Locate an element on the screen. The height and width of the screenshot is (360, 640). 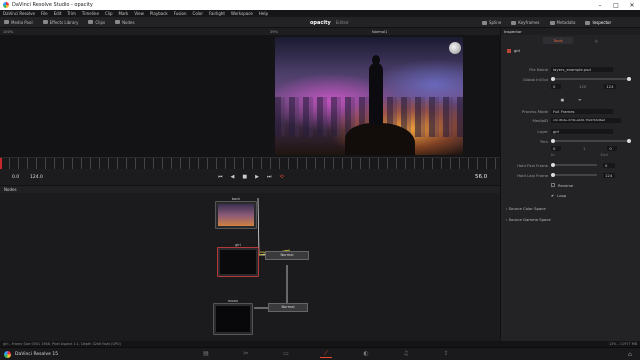
image-tab-icon: ▣ is located at coordinates (563, 99).